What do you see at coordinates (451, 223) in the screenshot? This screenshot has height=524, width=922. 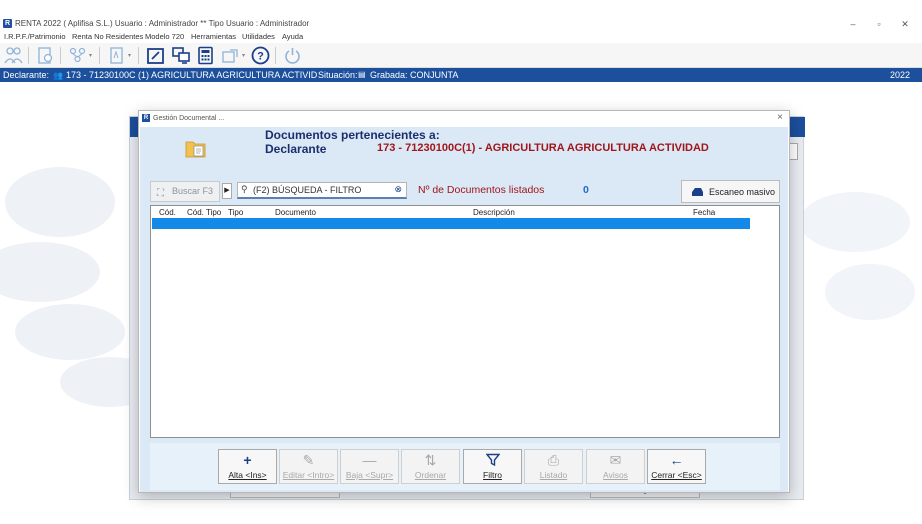 I see `table-row-selected` at bounding box center [451, 223].